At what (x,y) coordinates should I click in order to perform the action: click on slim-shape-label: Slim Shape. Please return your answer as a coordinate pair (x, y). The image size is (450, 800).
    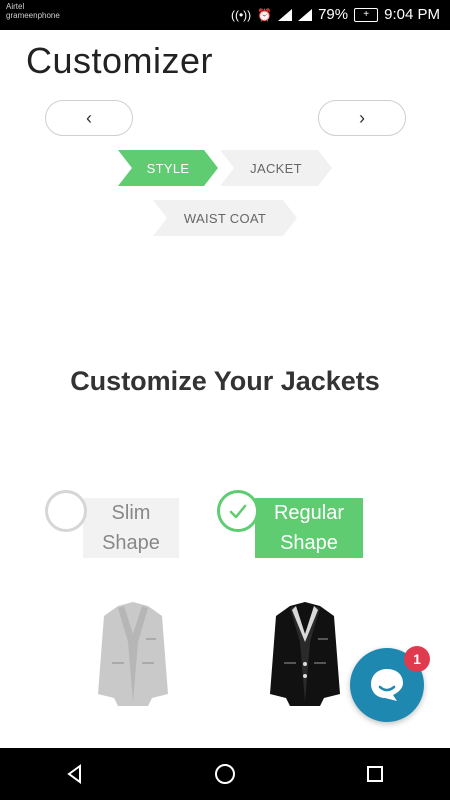
    Looking at the image, I should click on (131, 528).